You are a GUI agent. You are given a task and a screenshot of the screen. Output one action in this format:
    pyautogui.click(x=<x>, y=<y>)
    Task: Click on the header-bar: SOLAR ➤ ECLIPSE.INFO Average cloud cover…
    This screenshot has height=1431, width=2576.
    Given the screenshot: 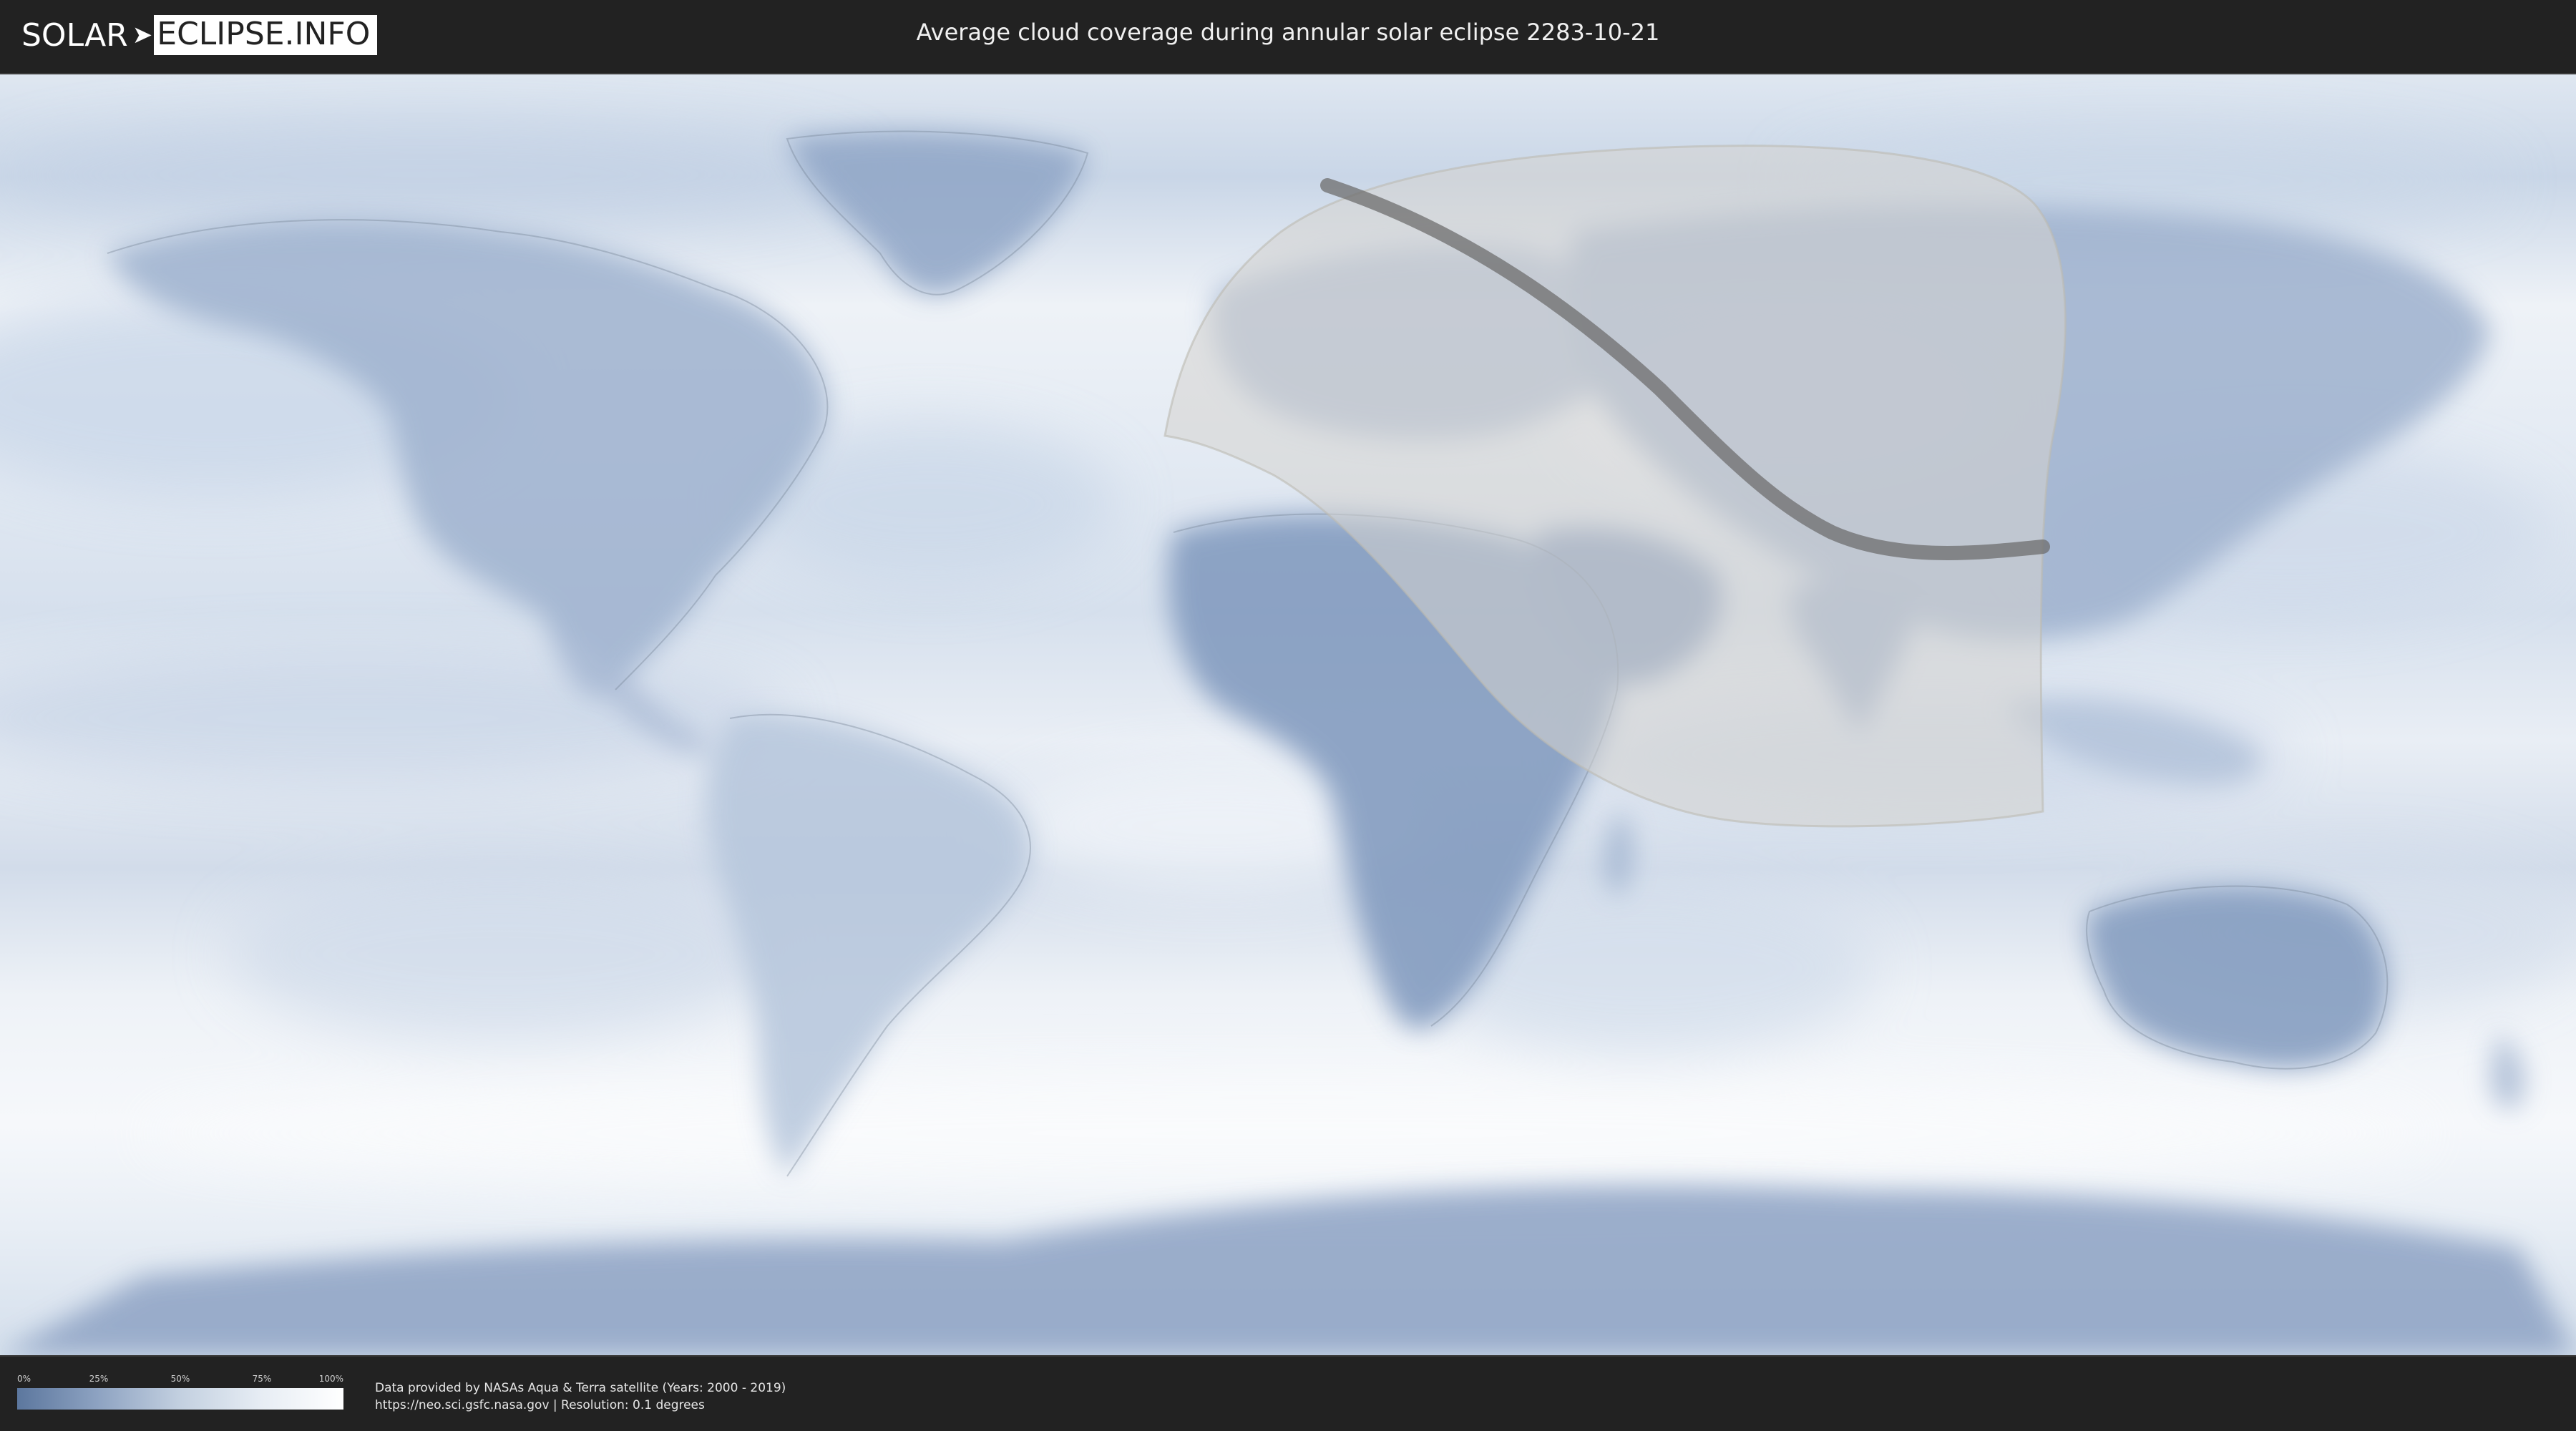 What is the action you would take?
    pyautogui.click(x=1288, y=35)
    